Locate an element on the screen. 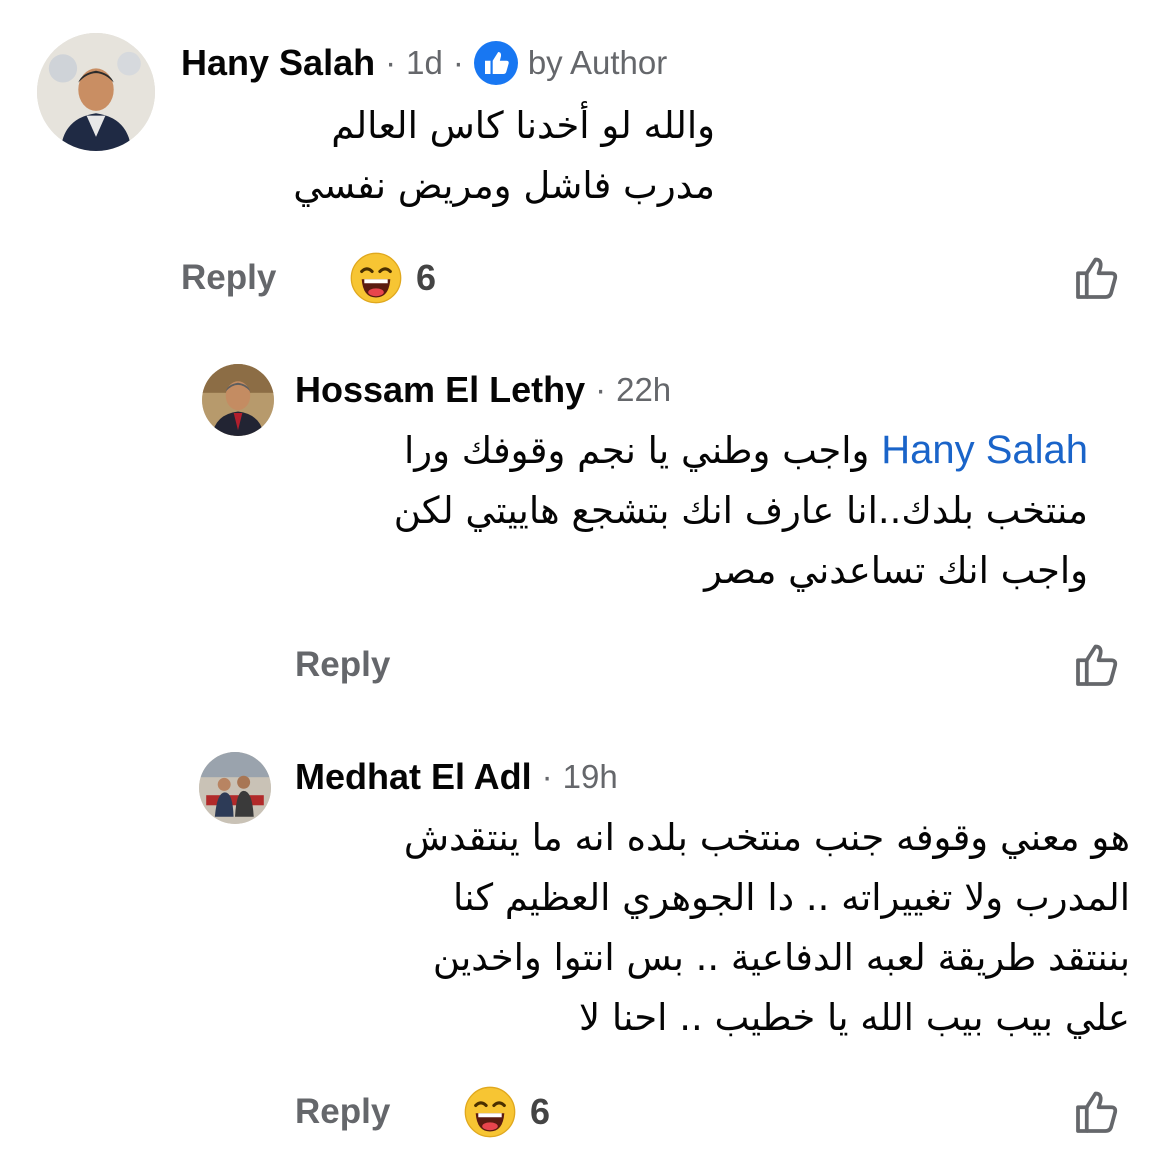 This screenshot has width=1170, height=1173. author-name: Medhat El Adl is located at coordinates (413, 777).